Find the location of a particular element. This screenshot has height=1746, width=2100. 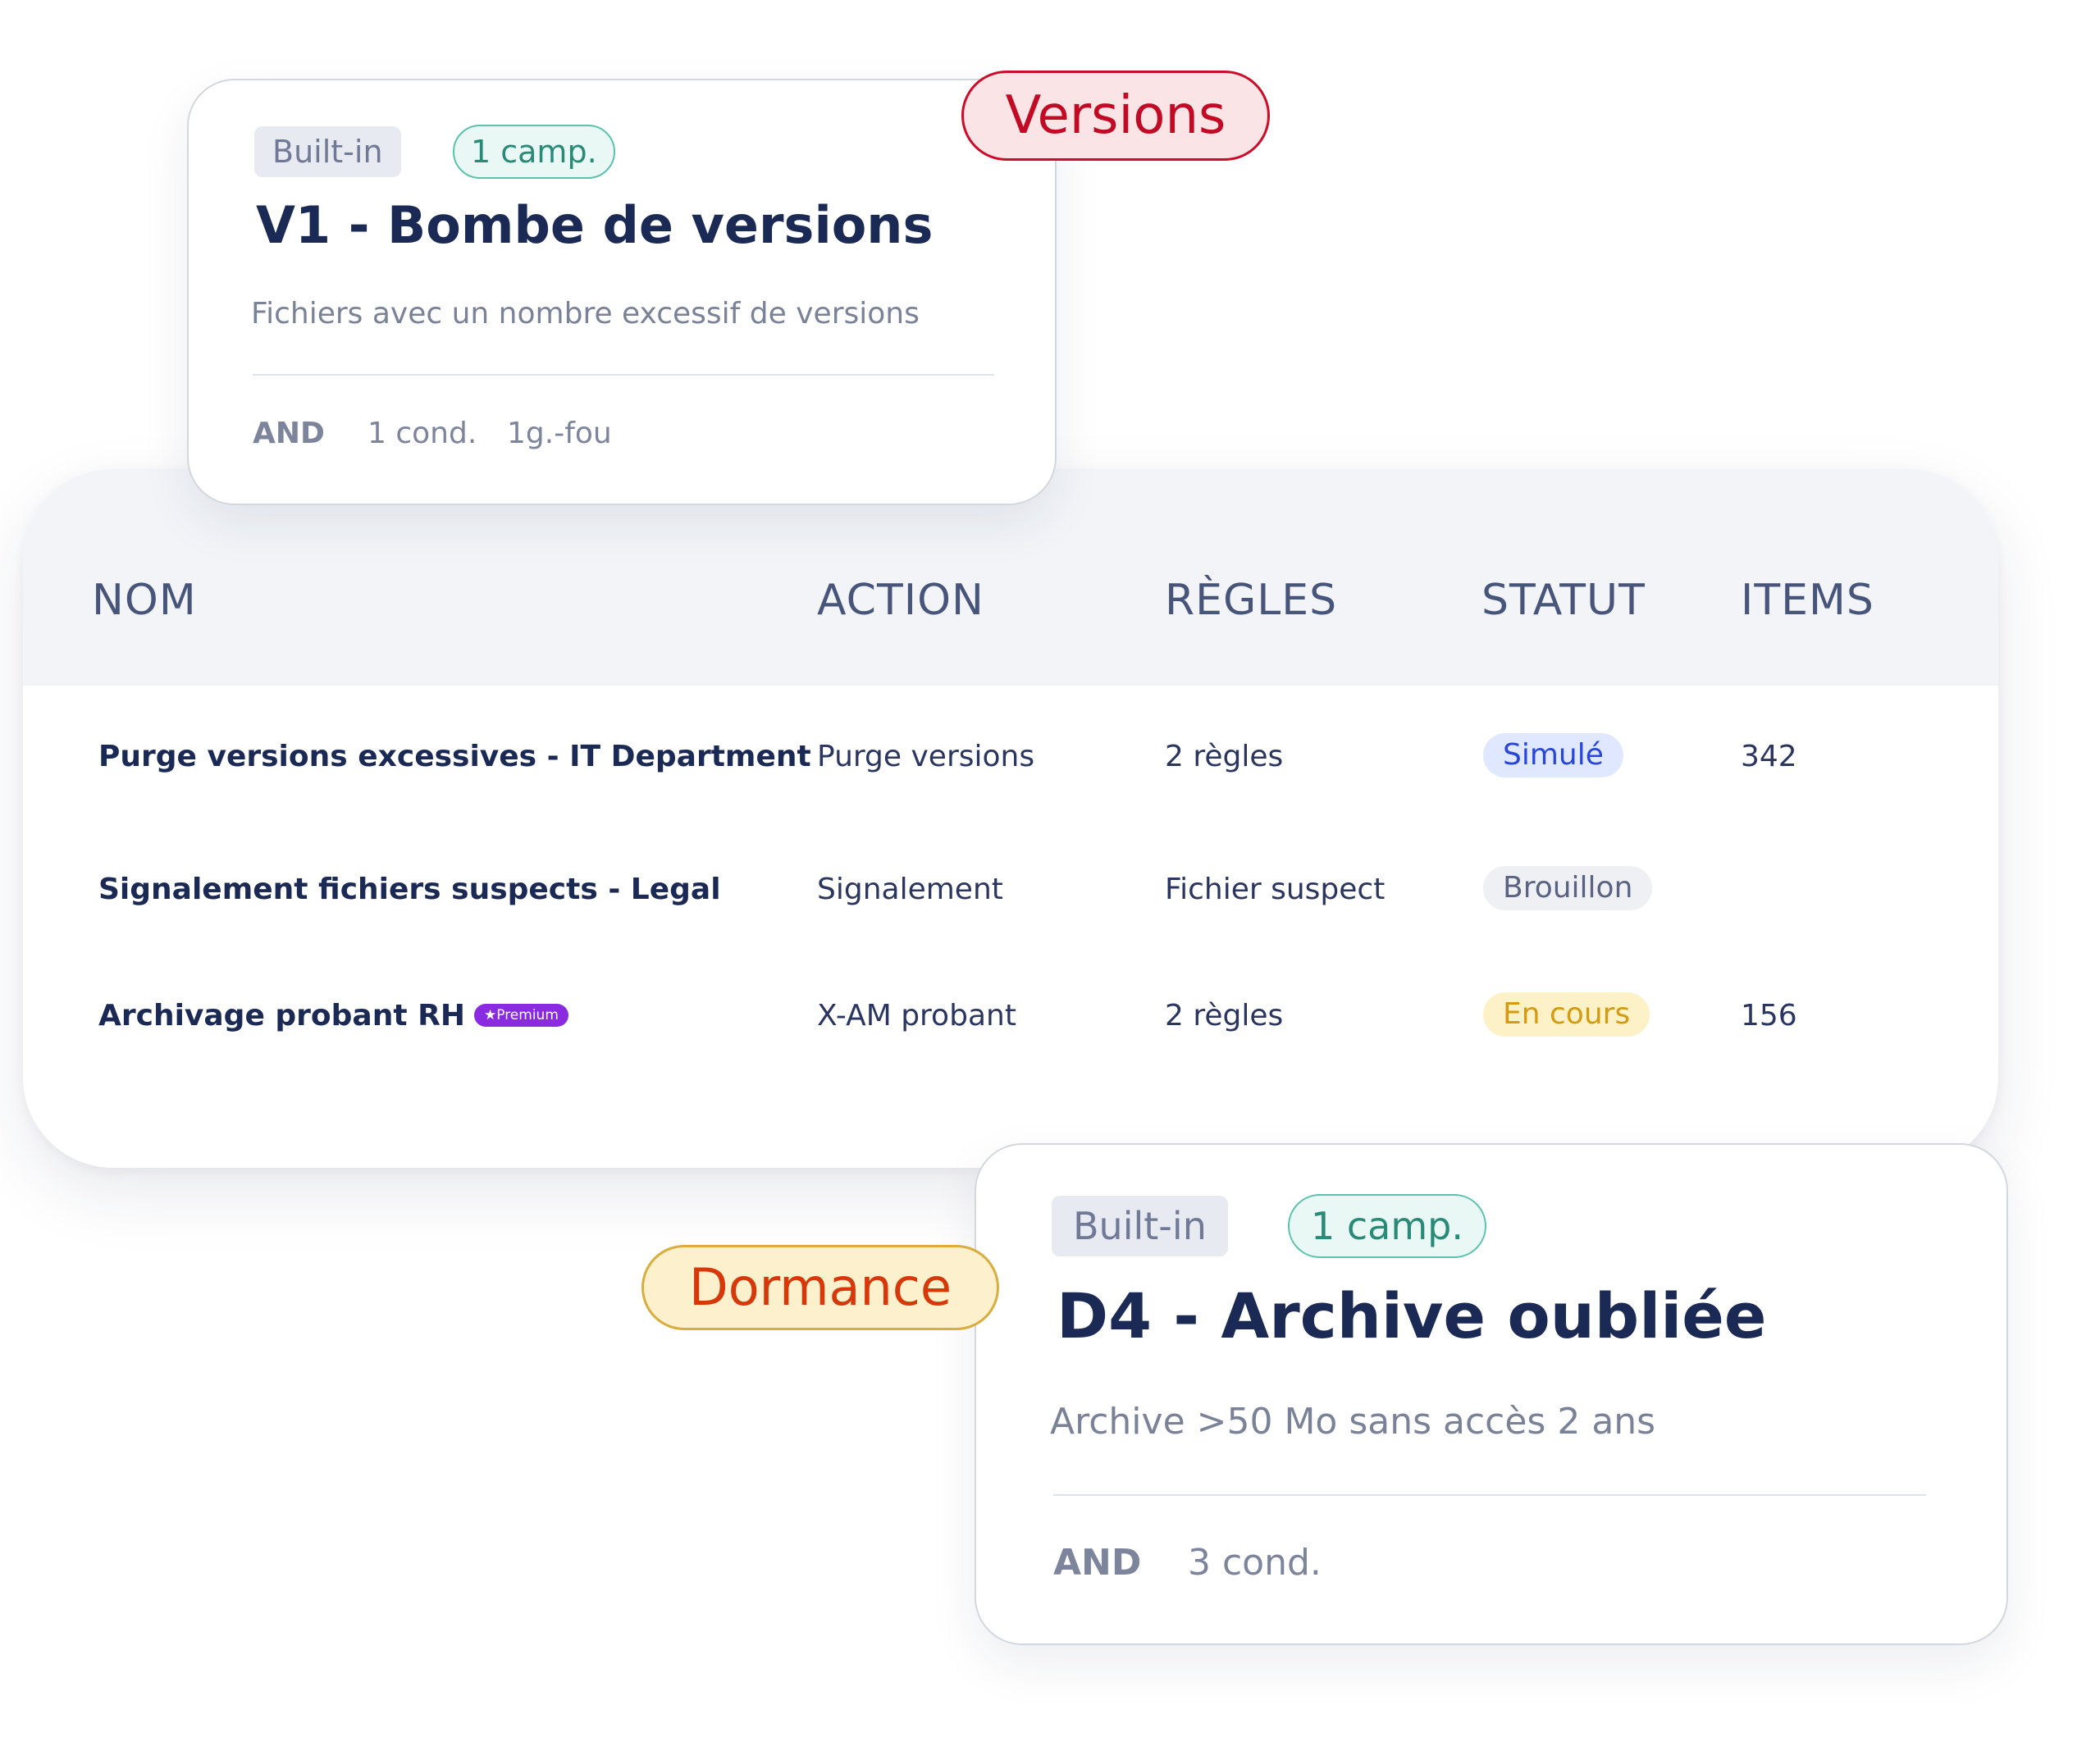

category-pill-versions: Versions is located at coordinates (1116, 116).